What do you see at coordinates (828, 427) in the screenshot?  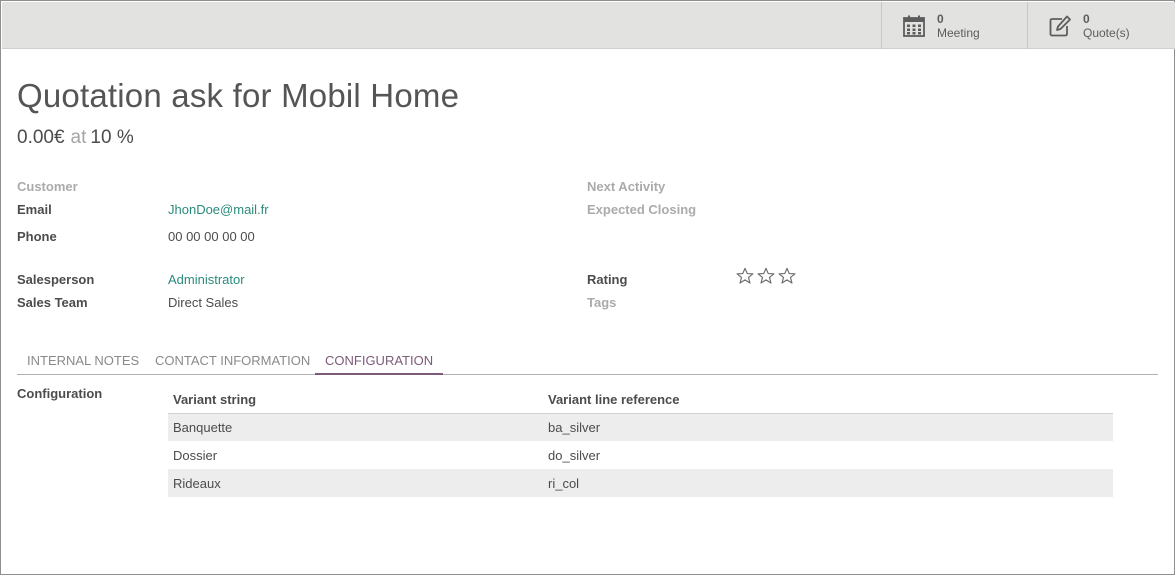 I see `variant-reference-cell: ba_silver` at bounding box center [828, 427].